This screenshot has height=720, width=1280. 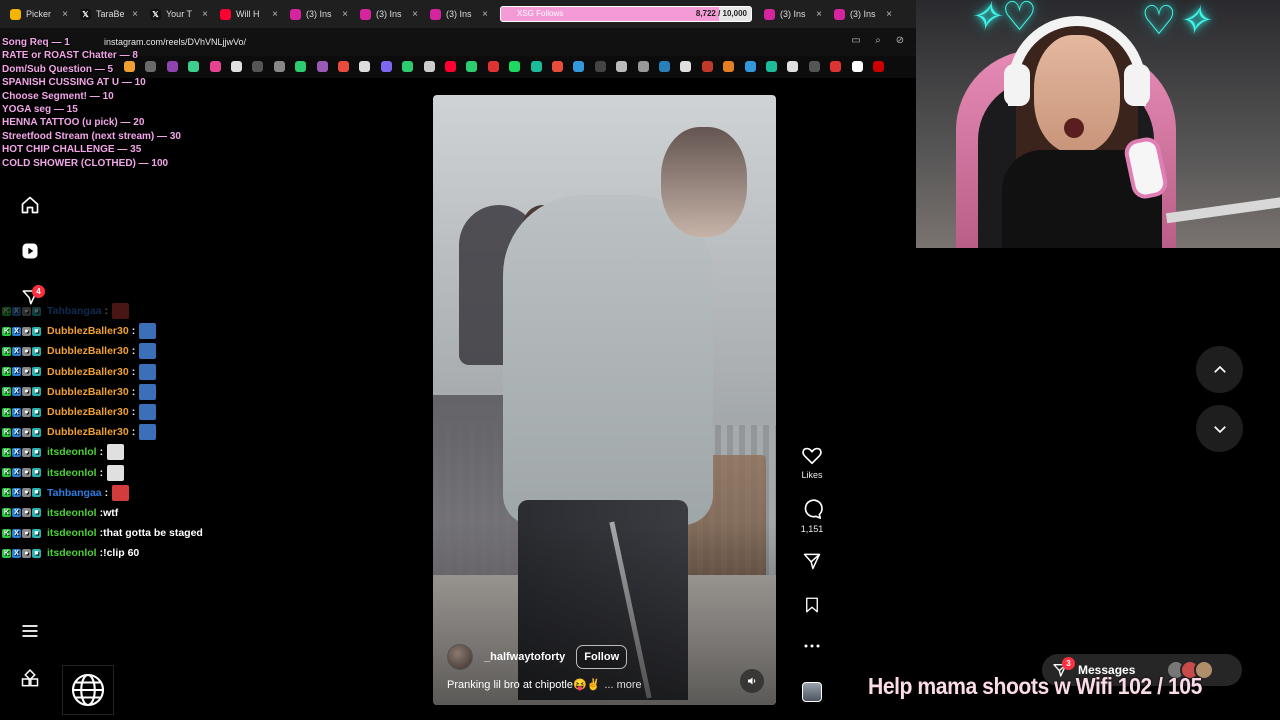 What do you see at coordinates (30, 205) in the screenshot?
I see `home-icon` at bounding box center [30, 205].